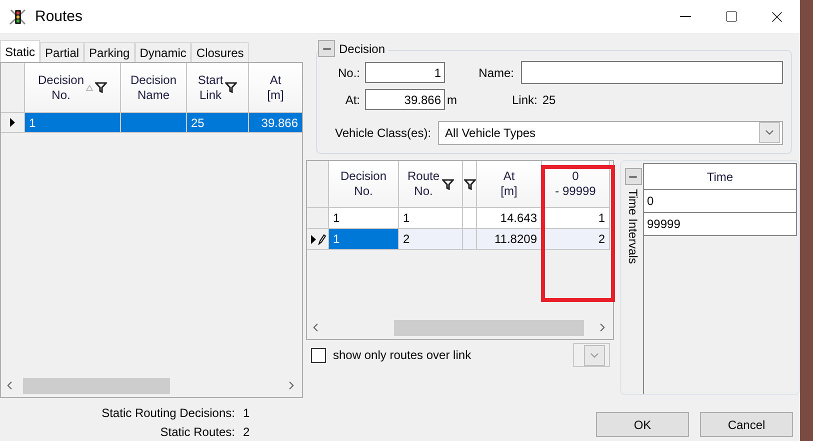 The image size is (813, 441). Describe the element at coordinates (154, 88) in the screenshot. I see `column-header: Decision Name` at that location.